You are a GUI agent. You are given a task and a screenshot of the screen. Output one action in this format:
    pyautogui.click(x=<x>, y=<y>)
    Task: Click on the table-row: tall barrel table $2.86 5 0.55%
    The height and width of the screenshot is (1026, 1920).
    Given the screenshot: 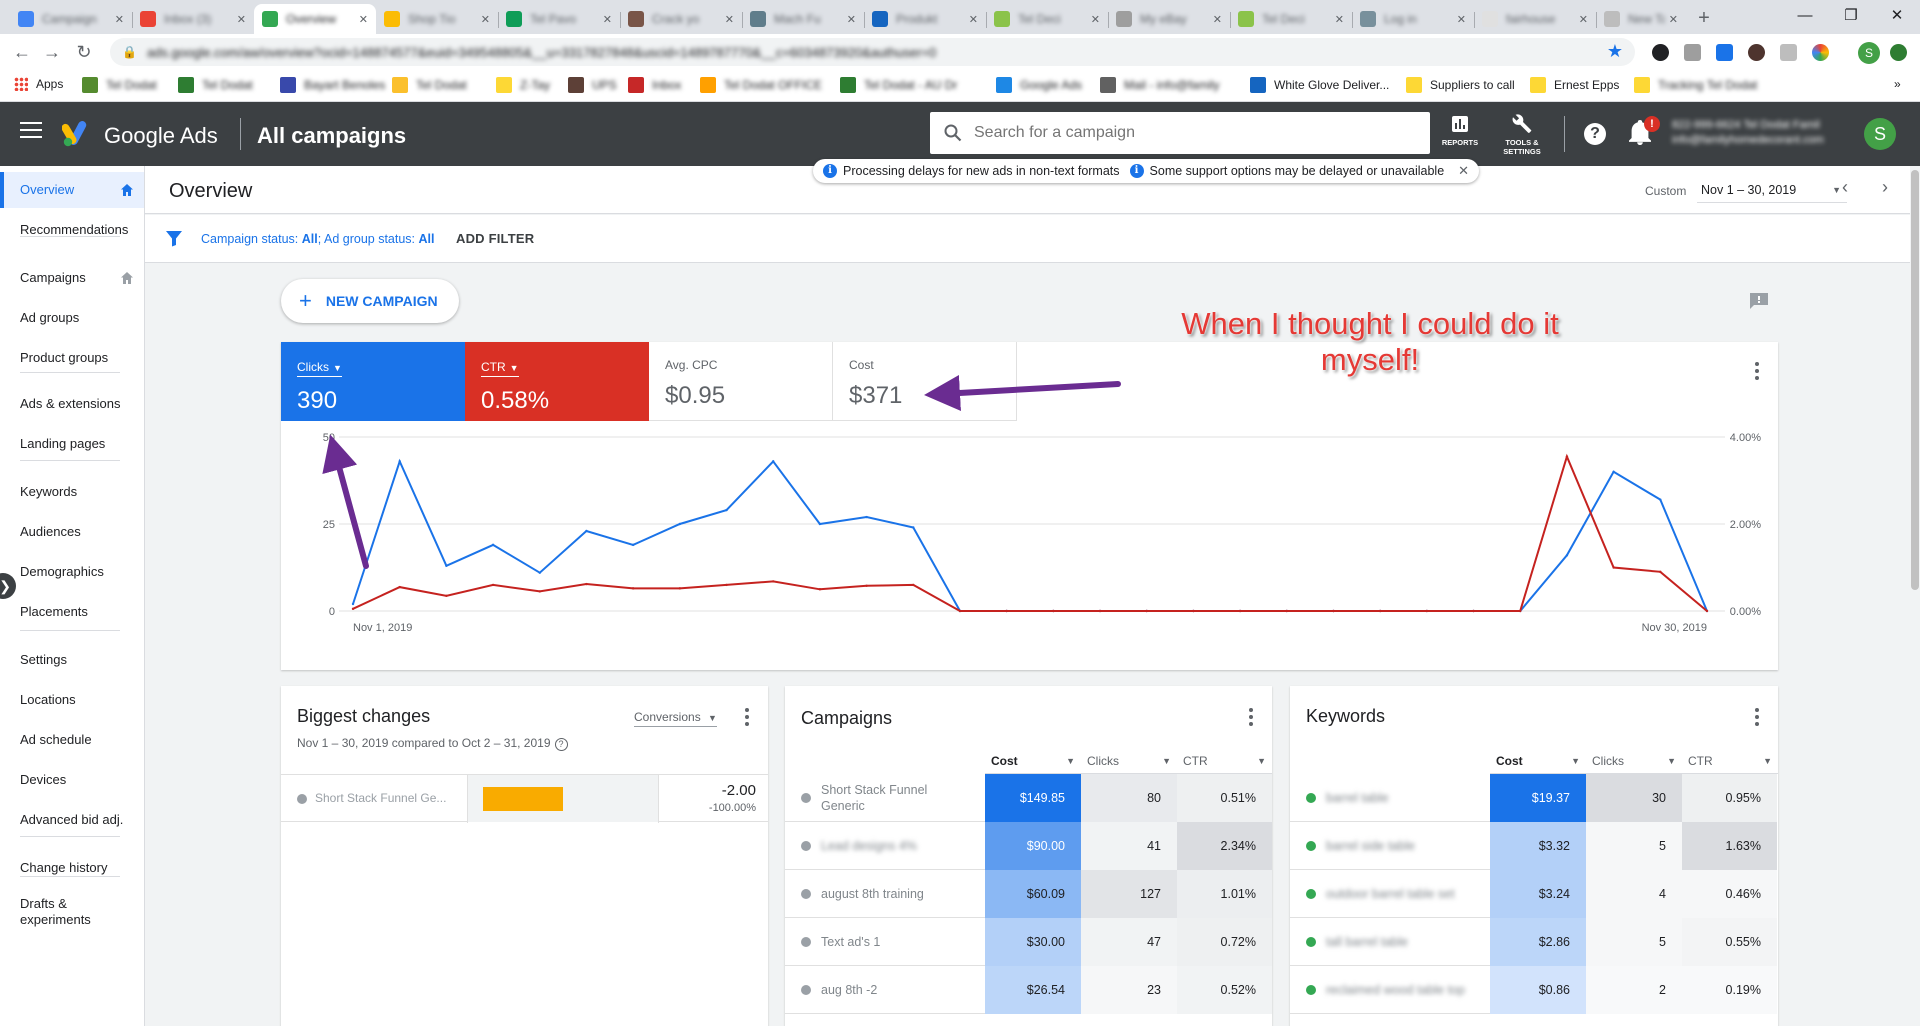 What is the action you would take?
    pyautogui.click(x=1533, y=942)
    